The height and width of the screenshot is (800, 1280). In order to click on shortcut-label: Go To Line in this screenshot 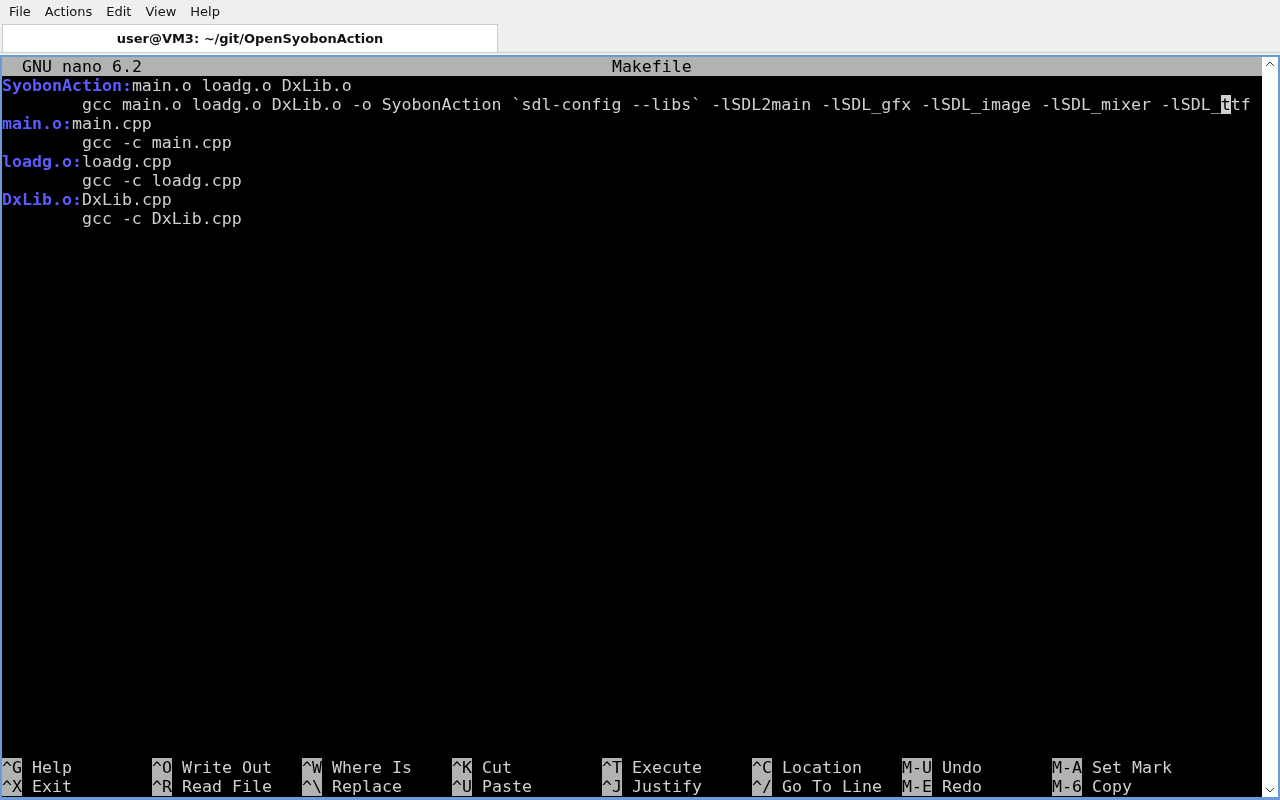, I will do `click(832, 786)`.